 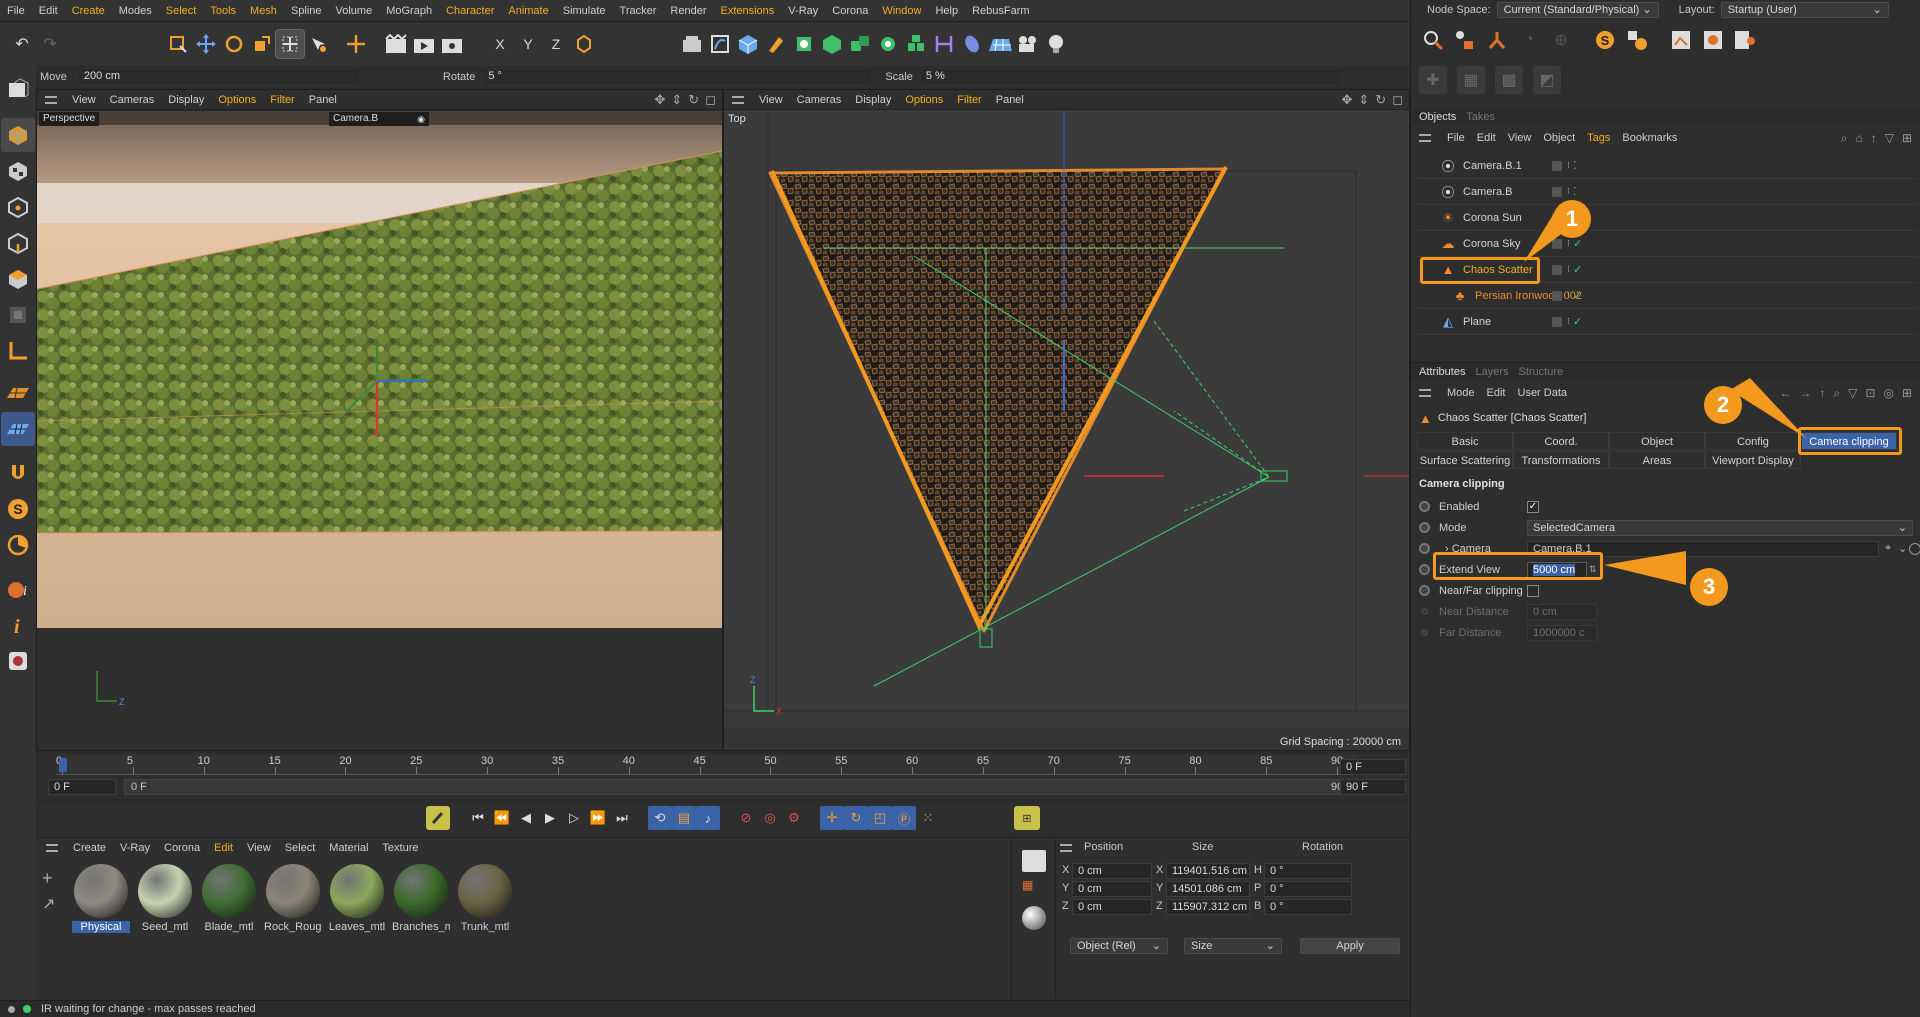 What do you see at coordinates (306, 11) in the screenshot?
I see `menu-item-spline: Spline` at bounding box center [306, 11].